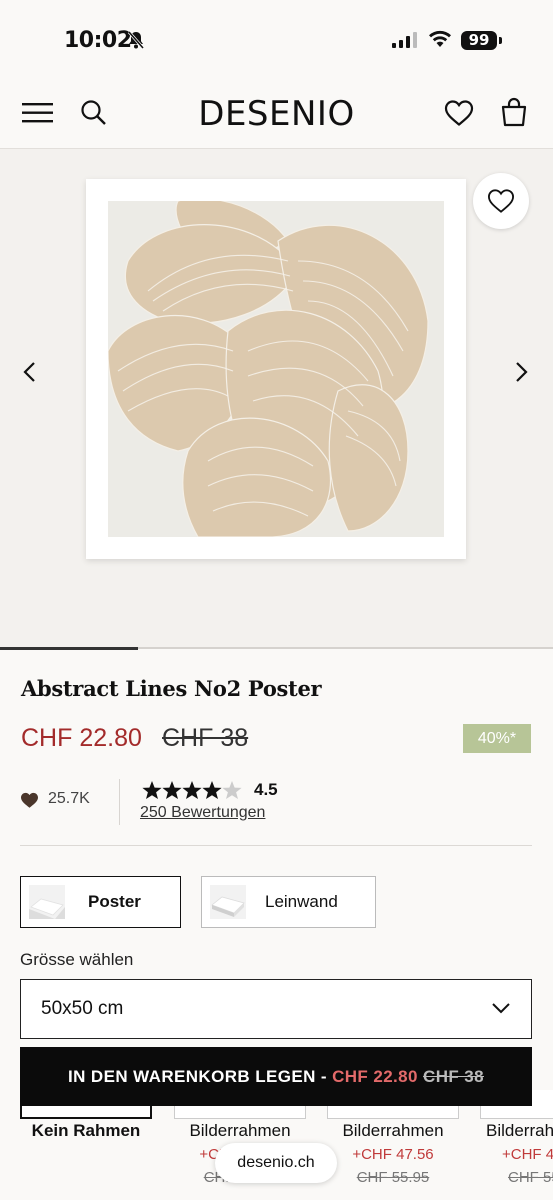  I want to click on discount-badge: 40%*, so click(497, 738).